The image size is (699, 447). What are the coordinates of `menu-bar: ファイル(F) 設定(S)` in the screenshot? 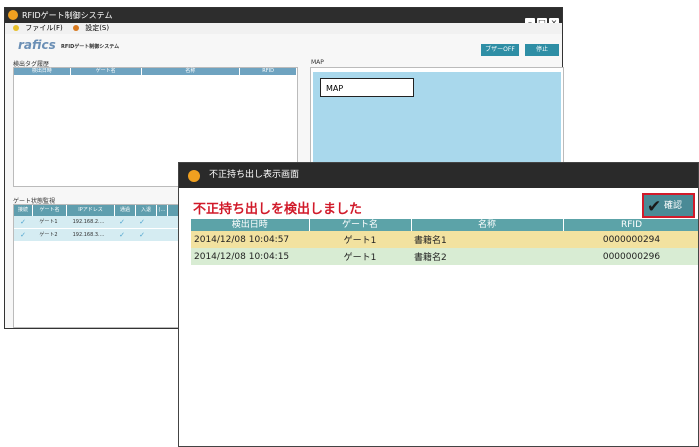 It's located at (283, 28).